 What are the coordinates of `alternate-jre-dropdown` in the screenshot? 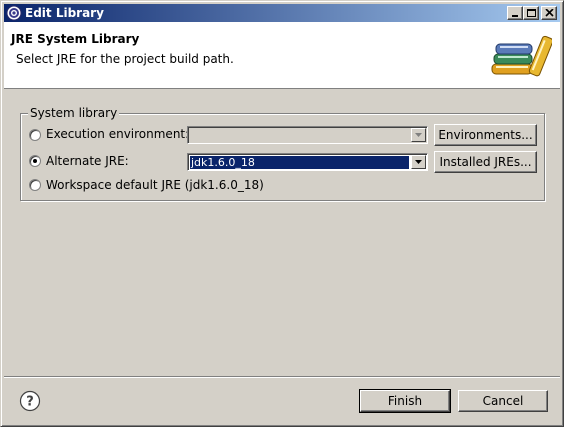 It's located at (418, 162).